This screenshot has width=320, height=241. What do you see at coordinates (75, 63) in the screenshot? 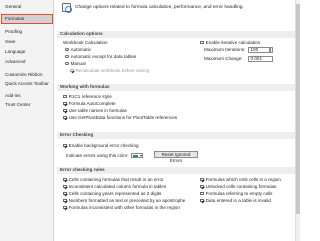
I see `radio-manual: Manual` at bounding box center [75, 63].